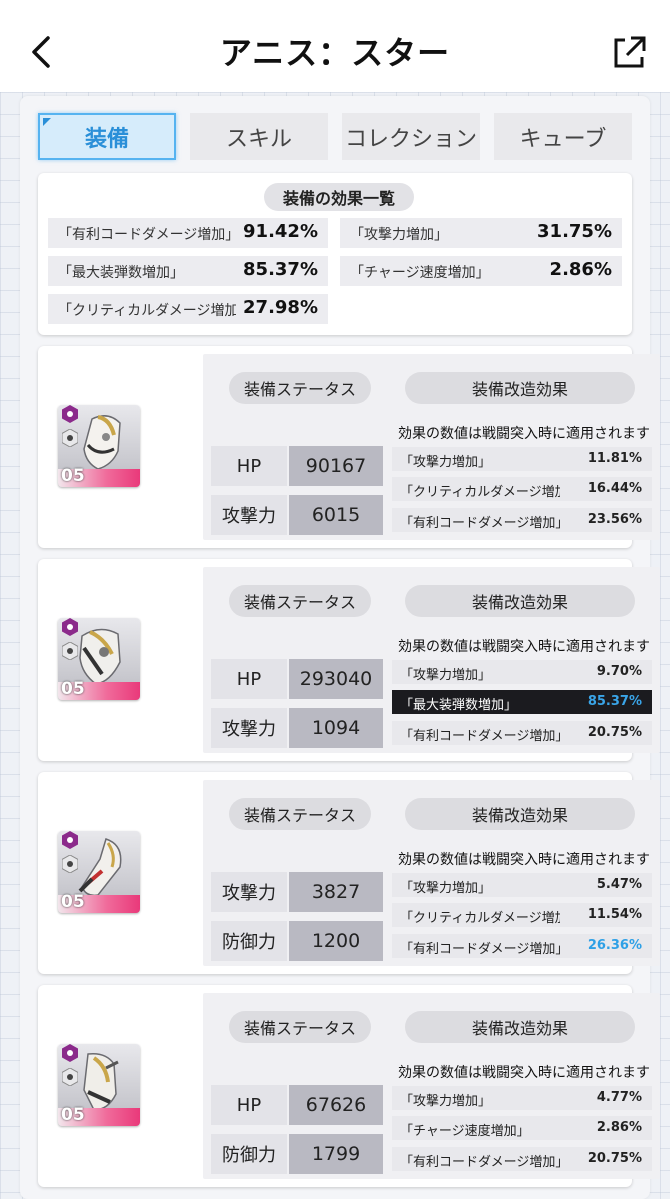 This screenshot has width=670, height=1199. I want to click on effect-row: 「攻撃力増加」 11.81%, so click(522, 459).